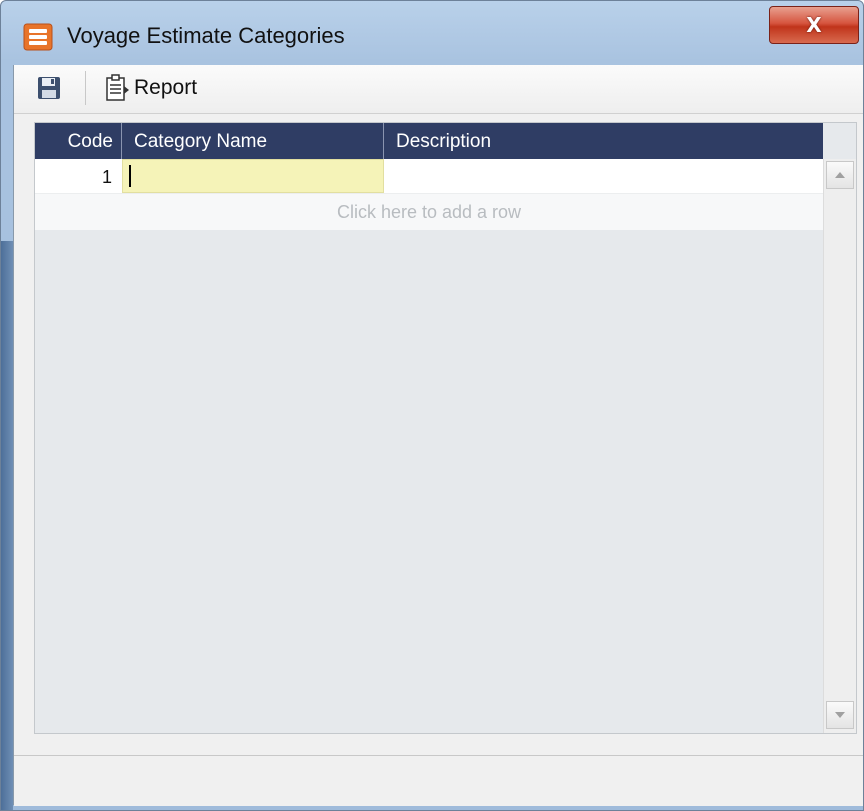  Describe the element at coordinates (438, 89) in the screenshot. I see `toolbar: Report` at that location.